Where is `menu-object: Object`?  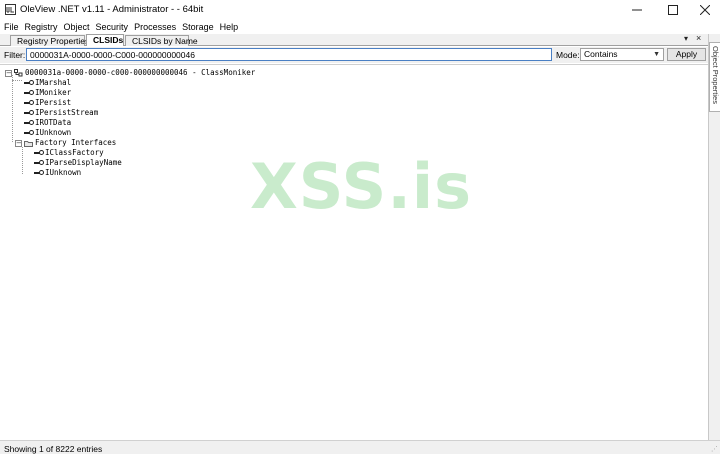 menu-object: Object is located at coordinates (77, 27).